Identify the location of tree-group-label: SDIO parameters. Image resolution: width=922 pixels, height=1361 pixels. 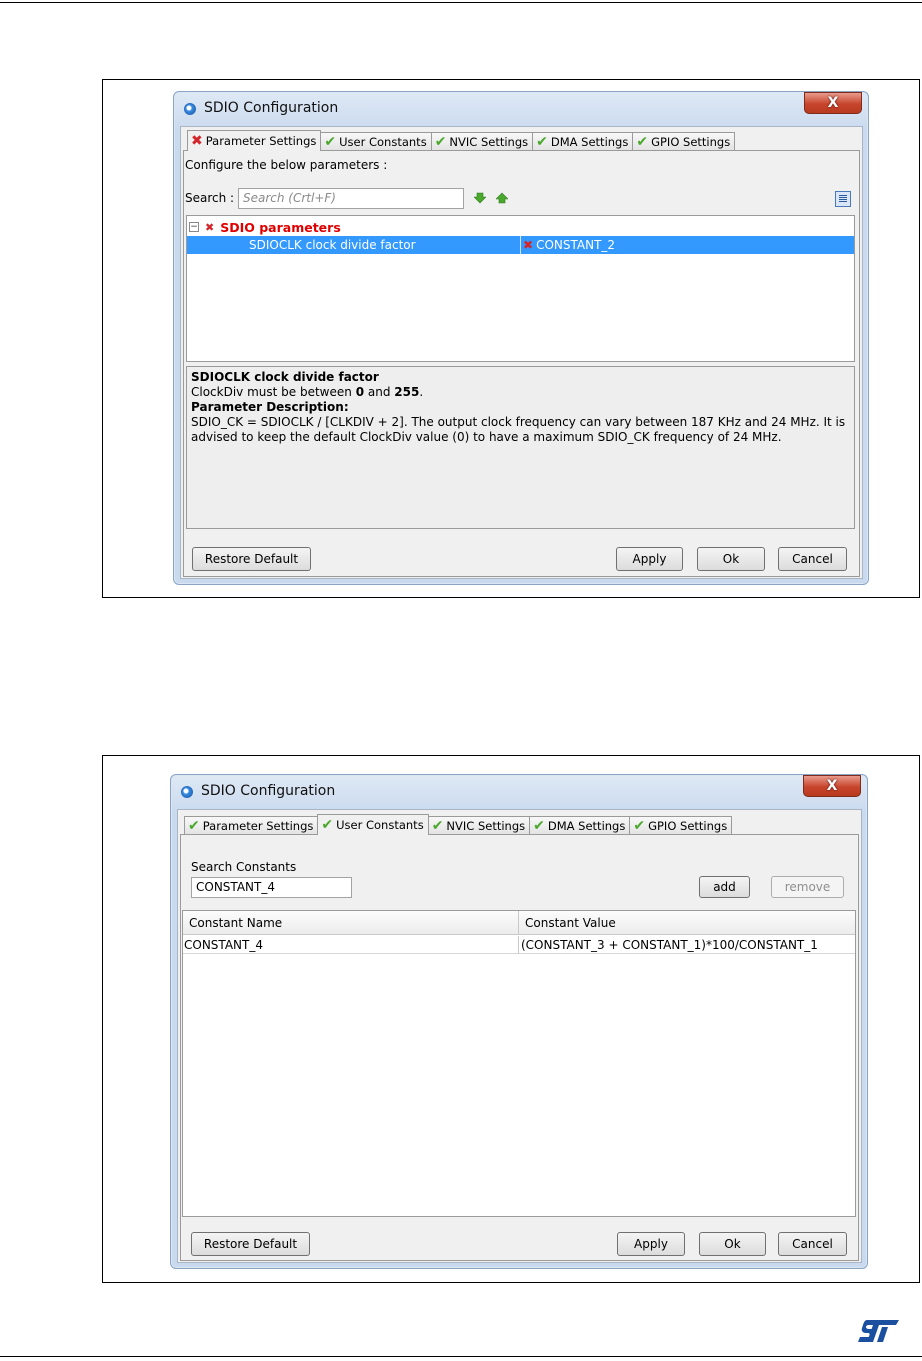
(280, 227).